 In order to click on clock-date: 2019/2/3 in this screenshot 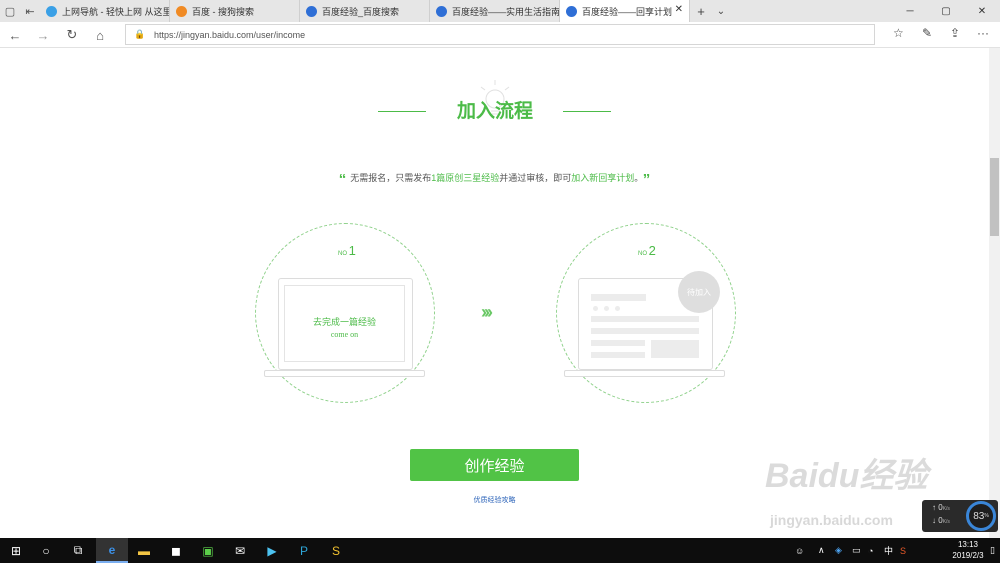, I will do `click(968, 555)`.